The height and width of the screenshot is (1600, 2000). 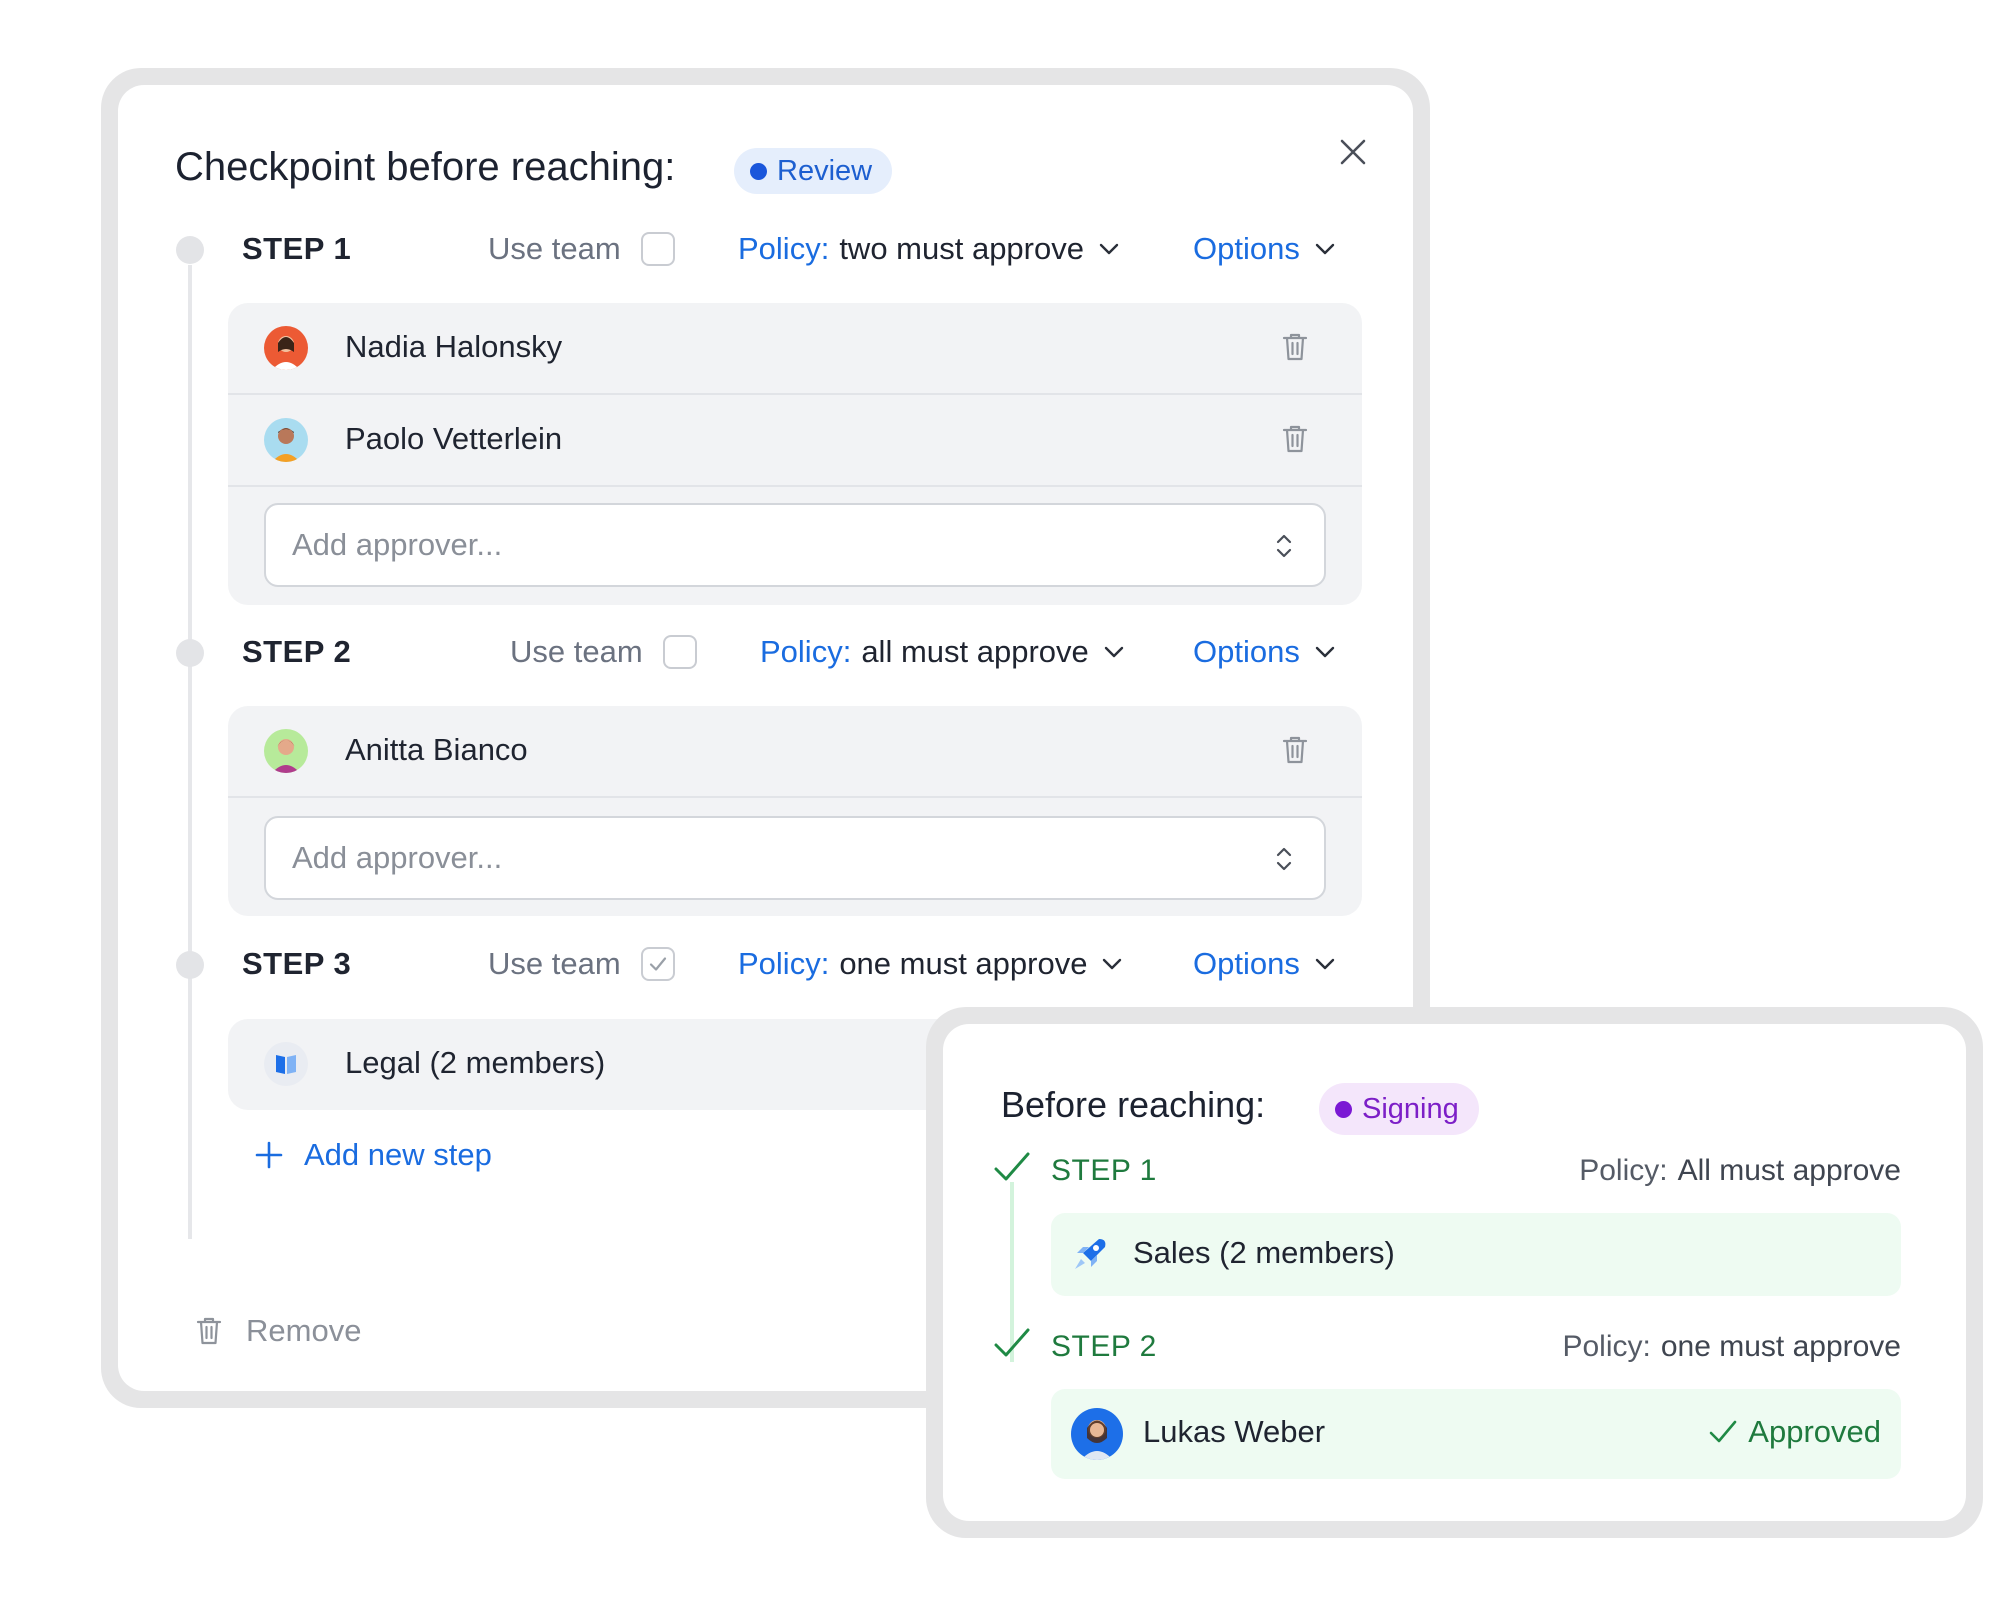 I want to click on step-1-policy-dropdown: Policy: two must approve, so click(x=929, y=249).